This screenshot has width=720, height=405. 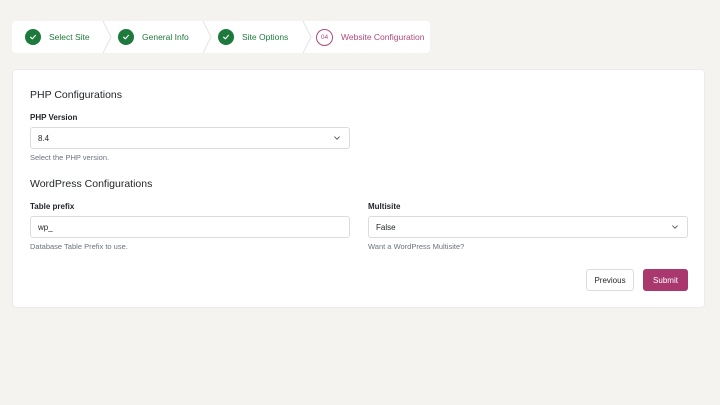 I want to click on step-label: Website Configuration, so click(x=383, y=37).